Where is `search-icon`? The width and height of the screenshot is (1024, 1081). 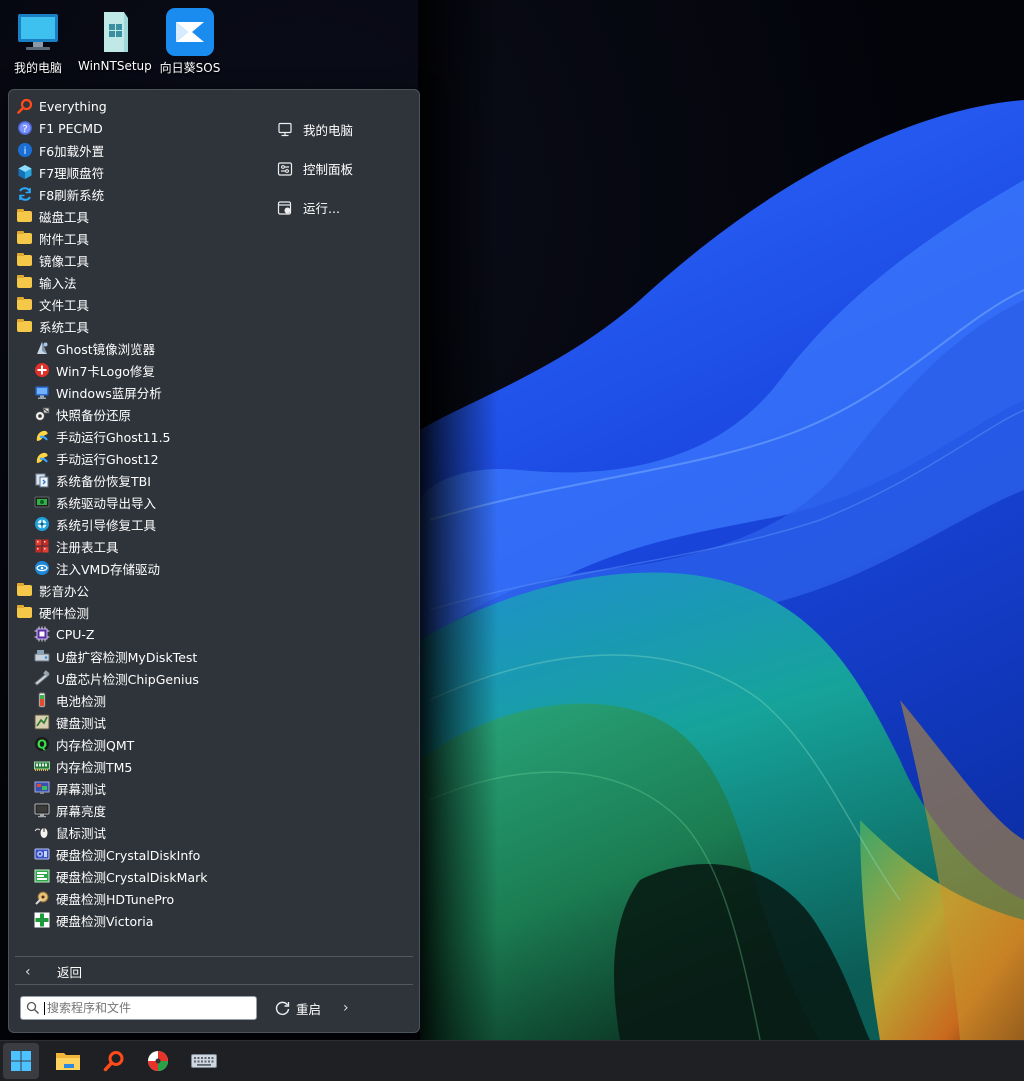 search-icon is located at coordinates (32, 1007).